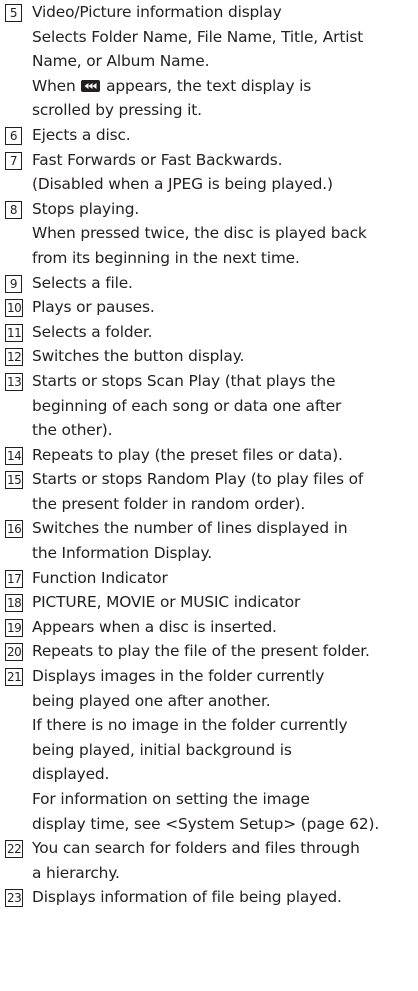 This screenshot has height=991, width=418. I want to click on list-item-19: 19 Appears when a disc is inserted., so click(209, 627).